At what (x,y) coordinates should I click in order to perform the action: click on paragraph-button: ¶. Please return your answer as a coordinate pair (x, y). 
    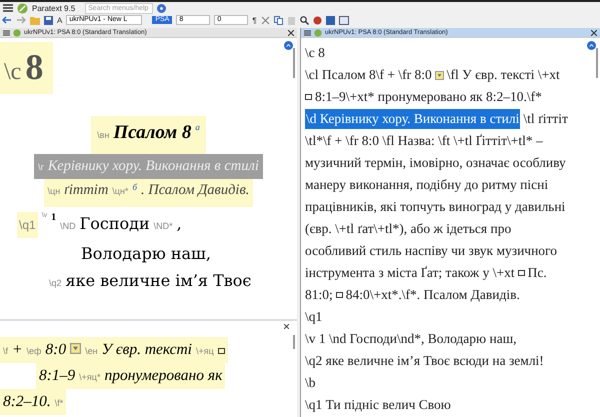
    Looking at the image, I should click on (254, 20).